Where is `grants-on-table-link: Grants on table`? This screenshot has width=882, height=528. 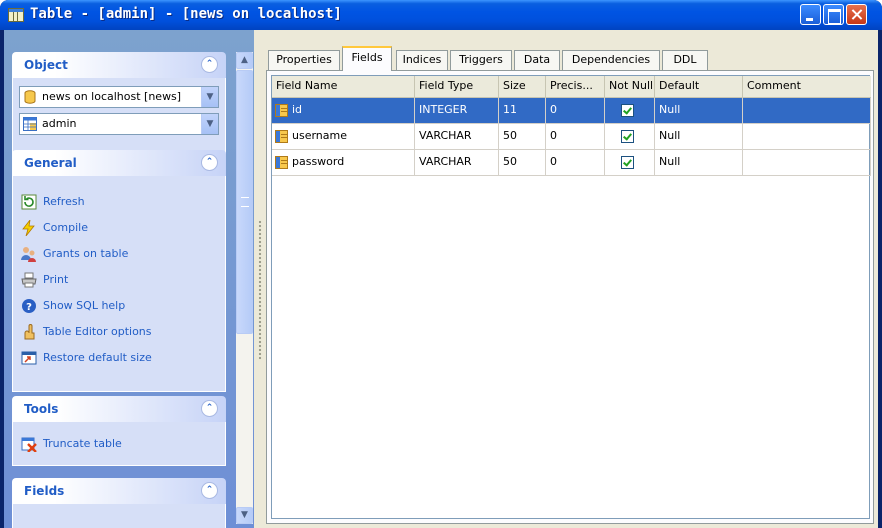
grants-on-table-link: Grants on table is located at coordinates (119, 257).